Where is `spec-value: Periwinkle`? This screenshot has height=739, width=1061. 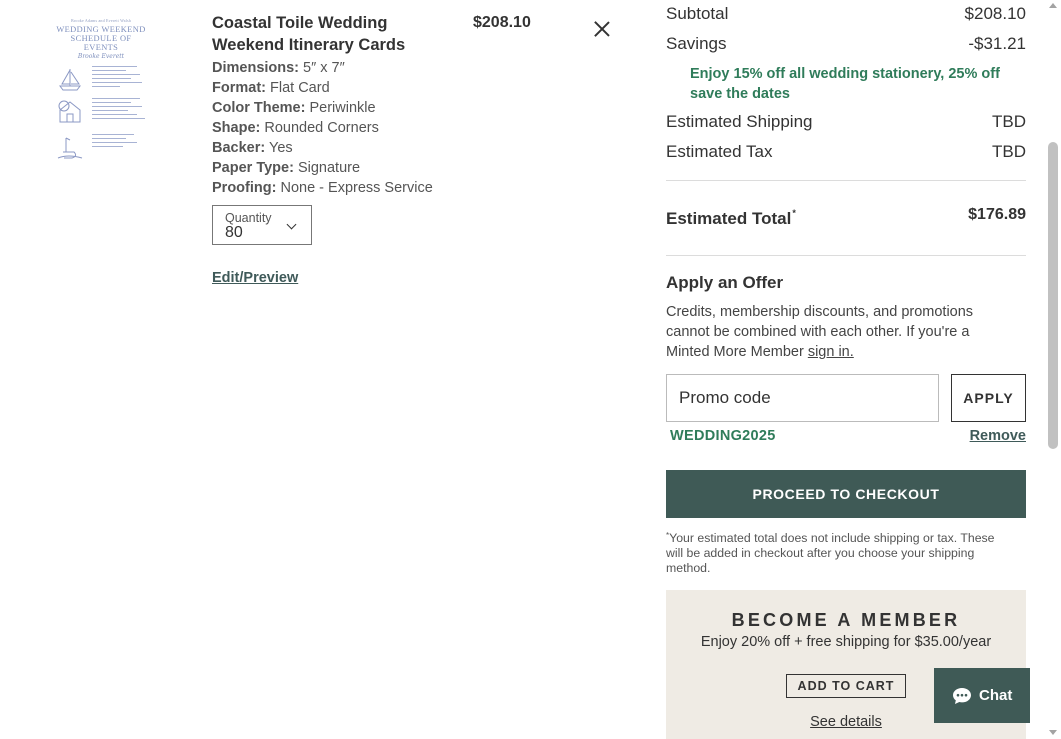 spec-value: Periwinkle is located at coordinates (342, 108).